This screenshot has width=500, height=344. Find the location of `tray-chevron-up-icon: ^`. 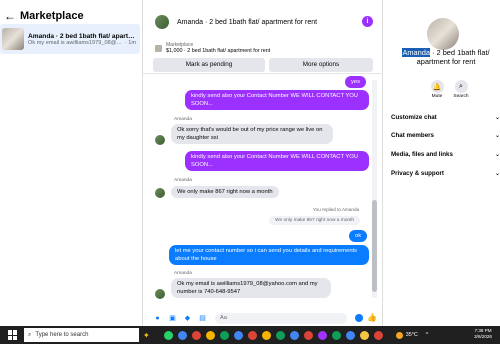

tray-chevron-up-icon: ^ is located at coordinates (427, 335).